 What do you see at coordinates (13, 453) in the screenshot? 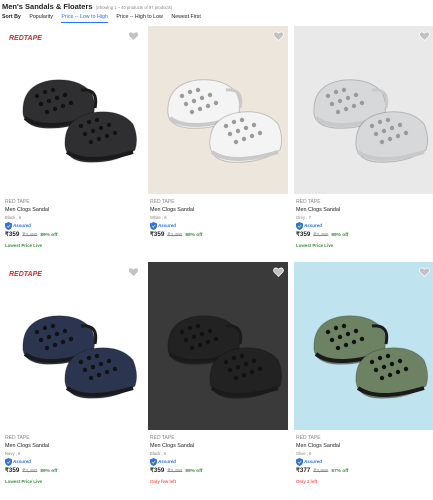
I see `product-variant: Navy , 6` at bounding box center [13, 453].